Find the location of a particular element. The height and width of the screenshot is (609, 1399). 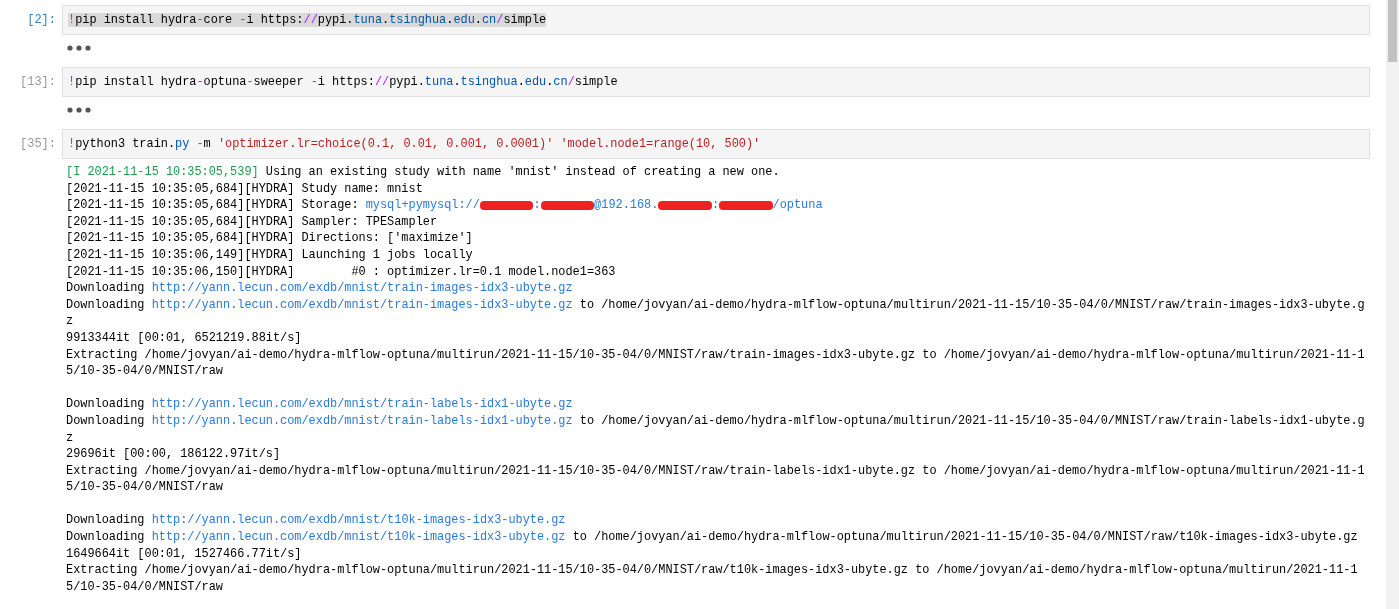

output-line: [2021-11-15 10:35:06,150][HYDRA] #0 : optimizer.lr=0.1 model.node1=363 is located at coordinates (341, 272).